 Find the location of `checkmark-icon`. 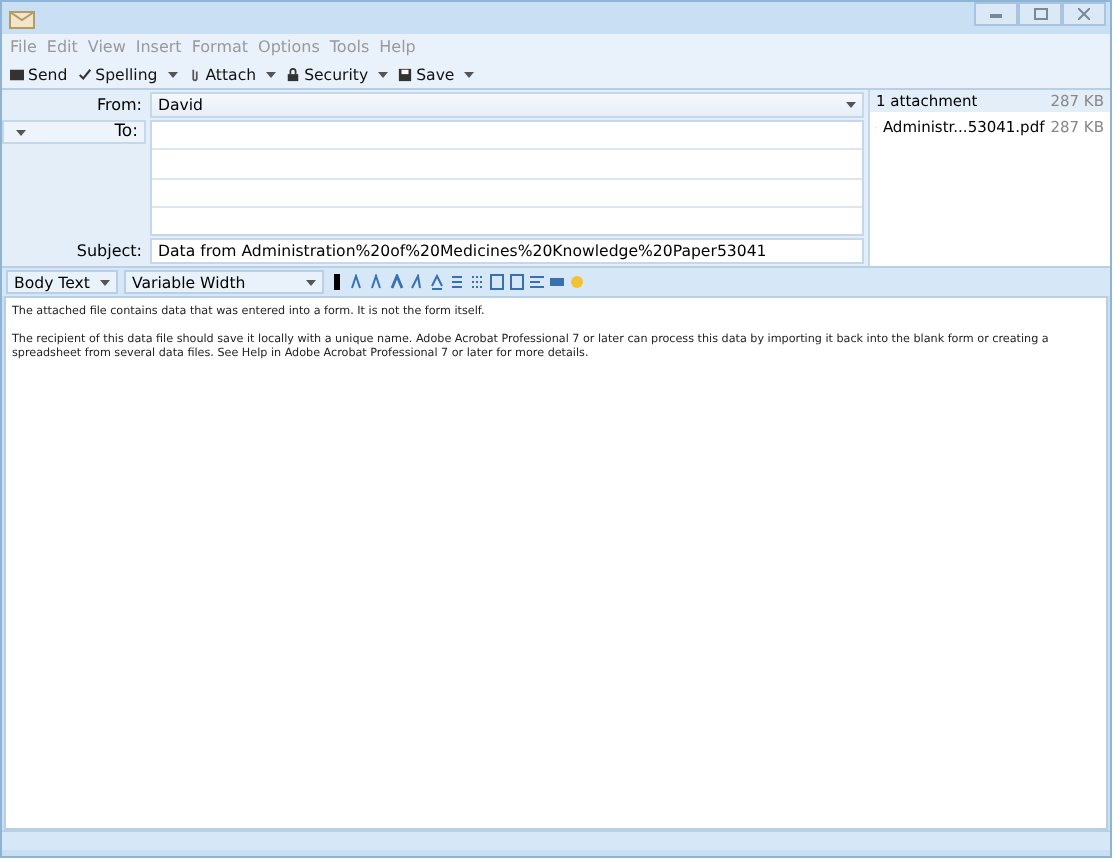

checkmark-icon is located at coordinates (84, 74).